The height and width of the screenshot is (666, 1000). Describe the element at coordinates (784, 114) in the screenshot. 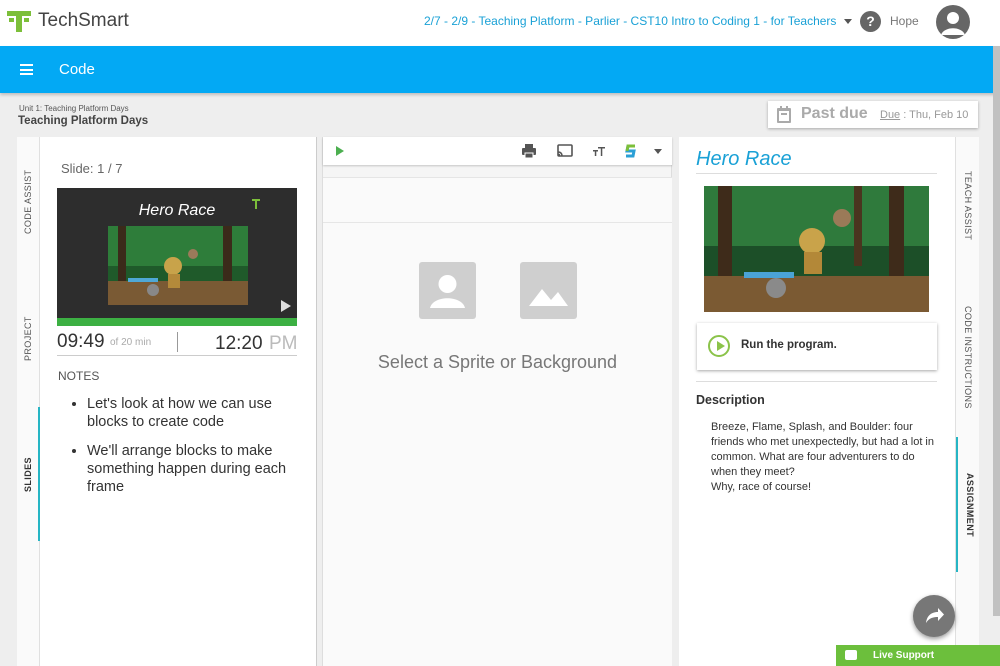

I see `calendar-icon` at that location.